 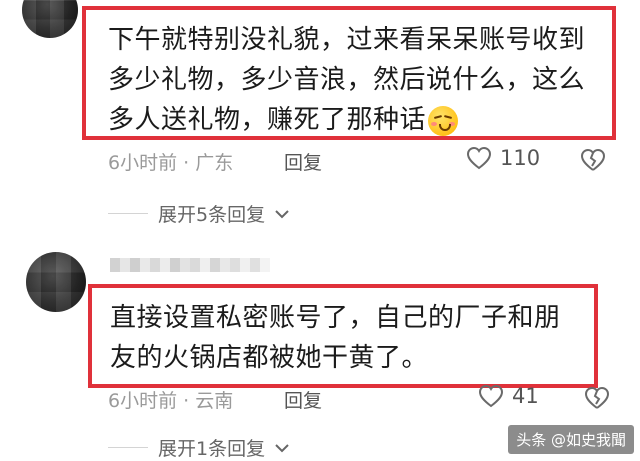 I want to click on expand-replies-button: 展开1条回复, so click(x=198, y=447).